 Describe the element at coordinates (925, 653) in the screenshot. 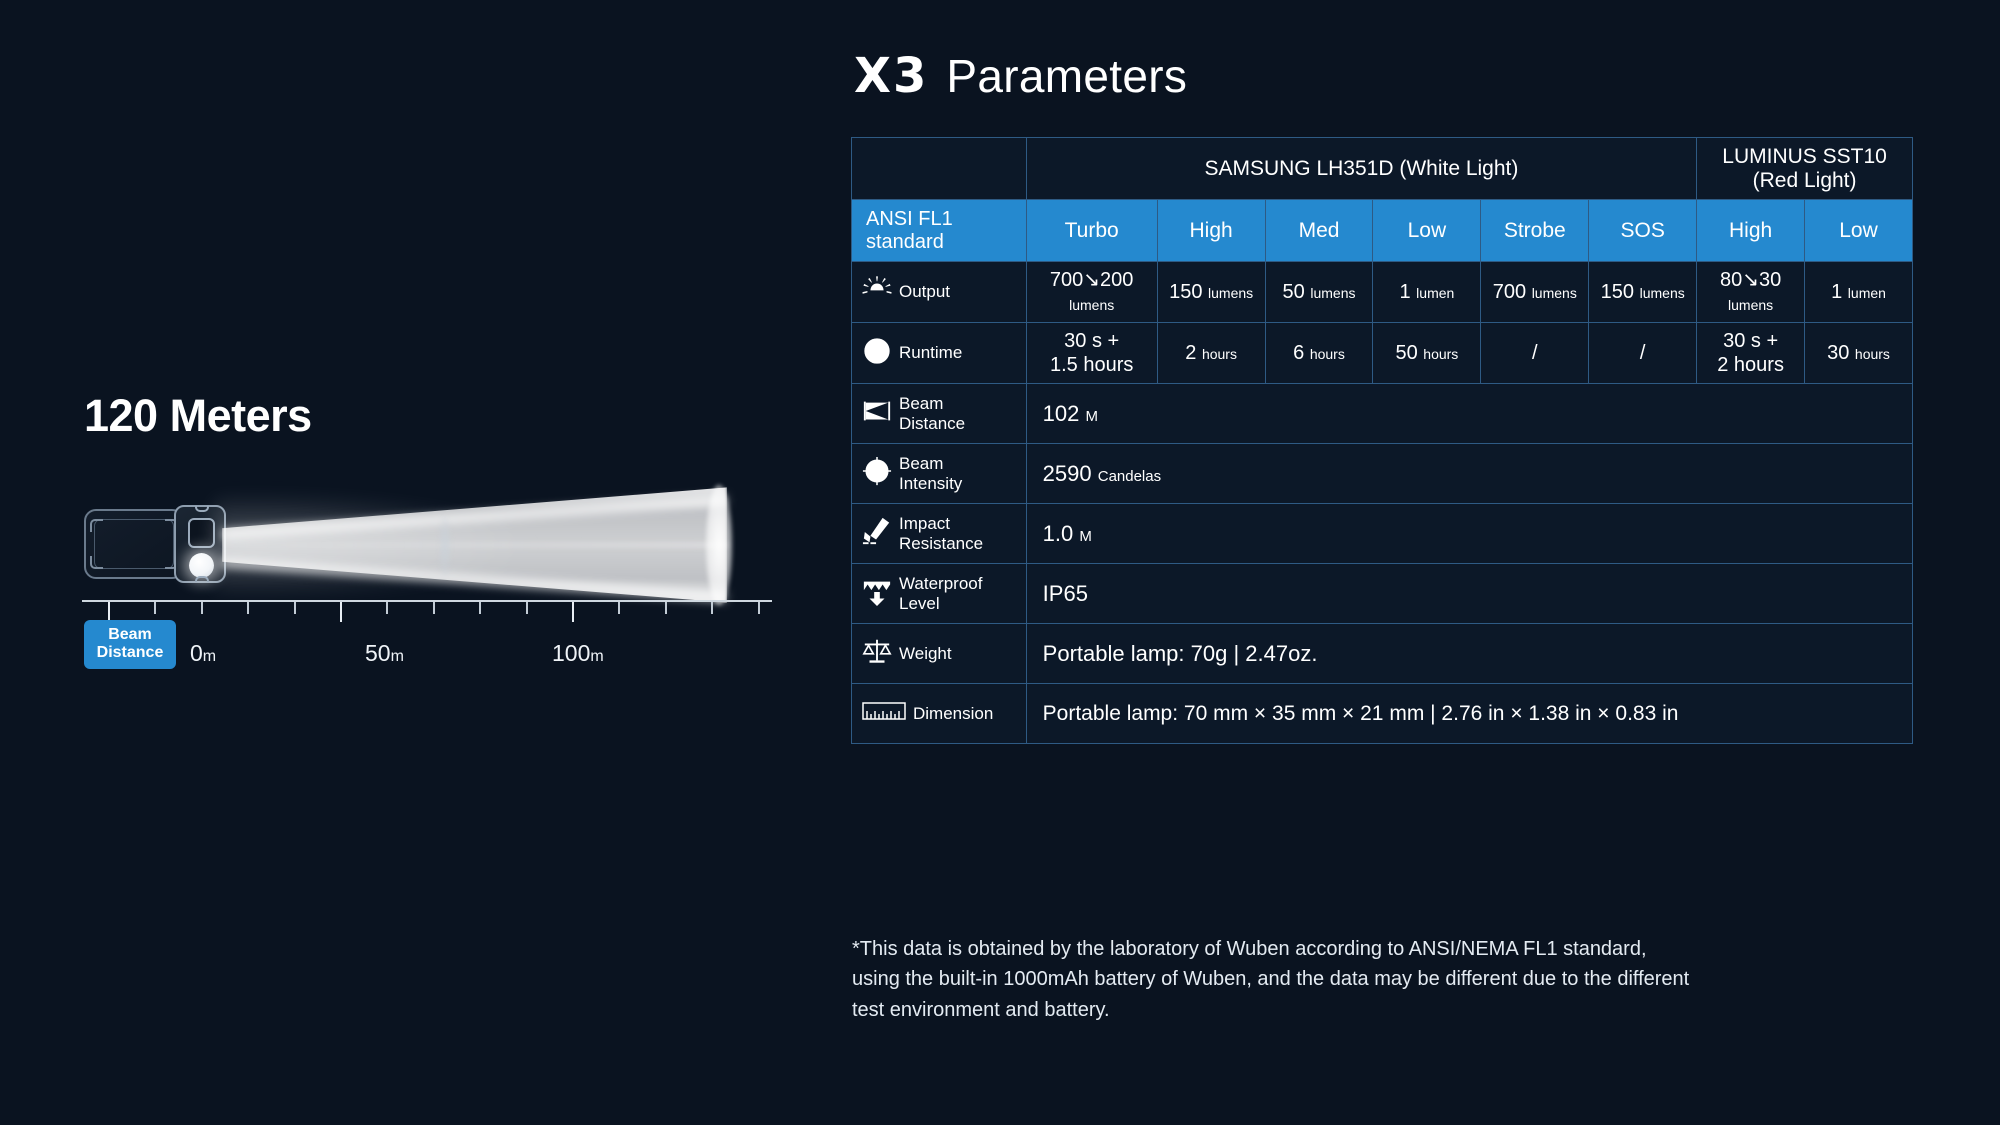

I see `row-label-text: Weight` at that location.